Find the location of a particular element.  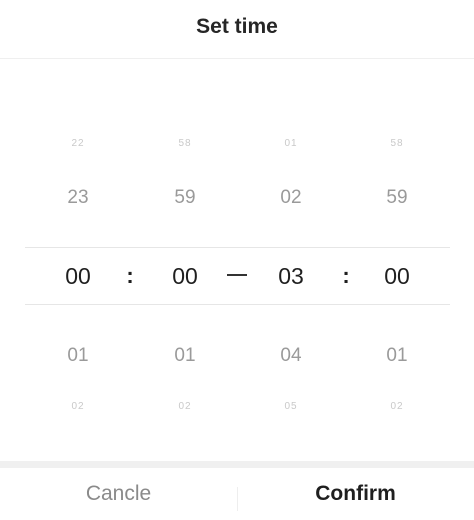

start-minute-option: 01 is located at coordinates (185, 355).